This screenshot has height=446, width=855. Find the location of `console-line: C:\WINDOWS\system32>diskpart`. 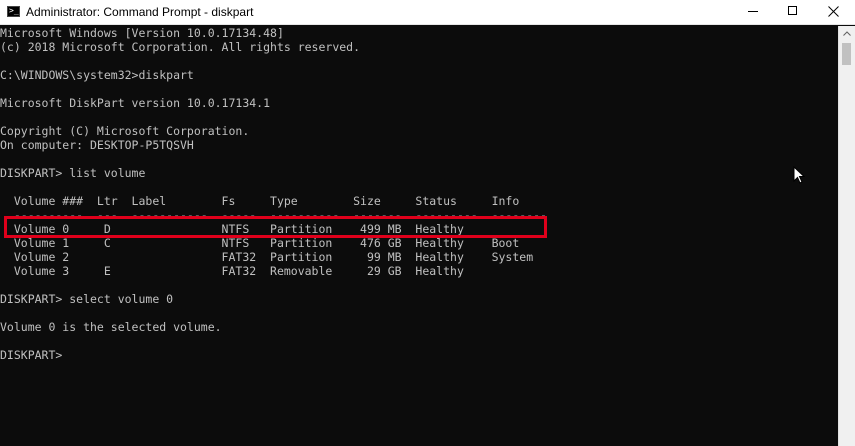

console-line: C:\WINDOWS\system32>diskpart is located at coordinates (97, 75).